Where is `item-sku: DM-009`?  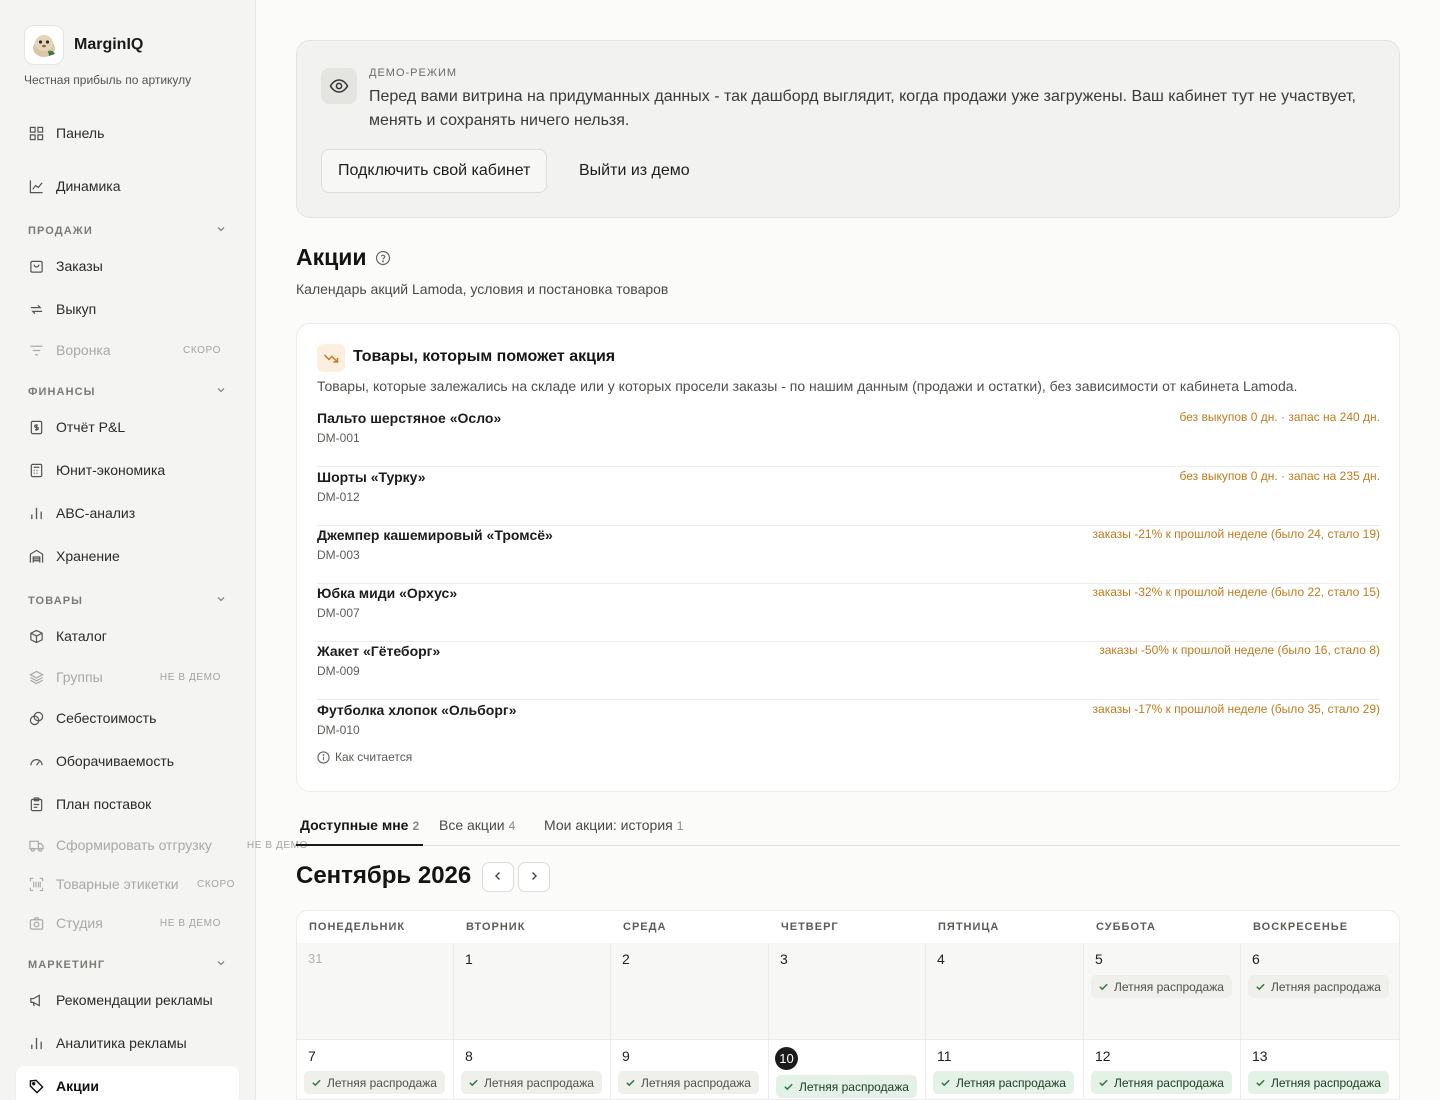 item-sku: DM-009 is located at coordinates (338, 671).